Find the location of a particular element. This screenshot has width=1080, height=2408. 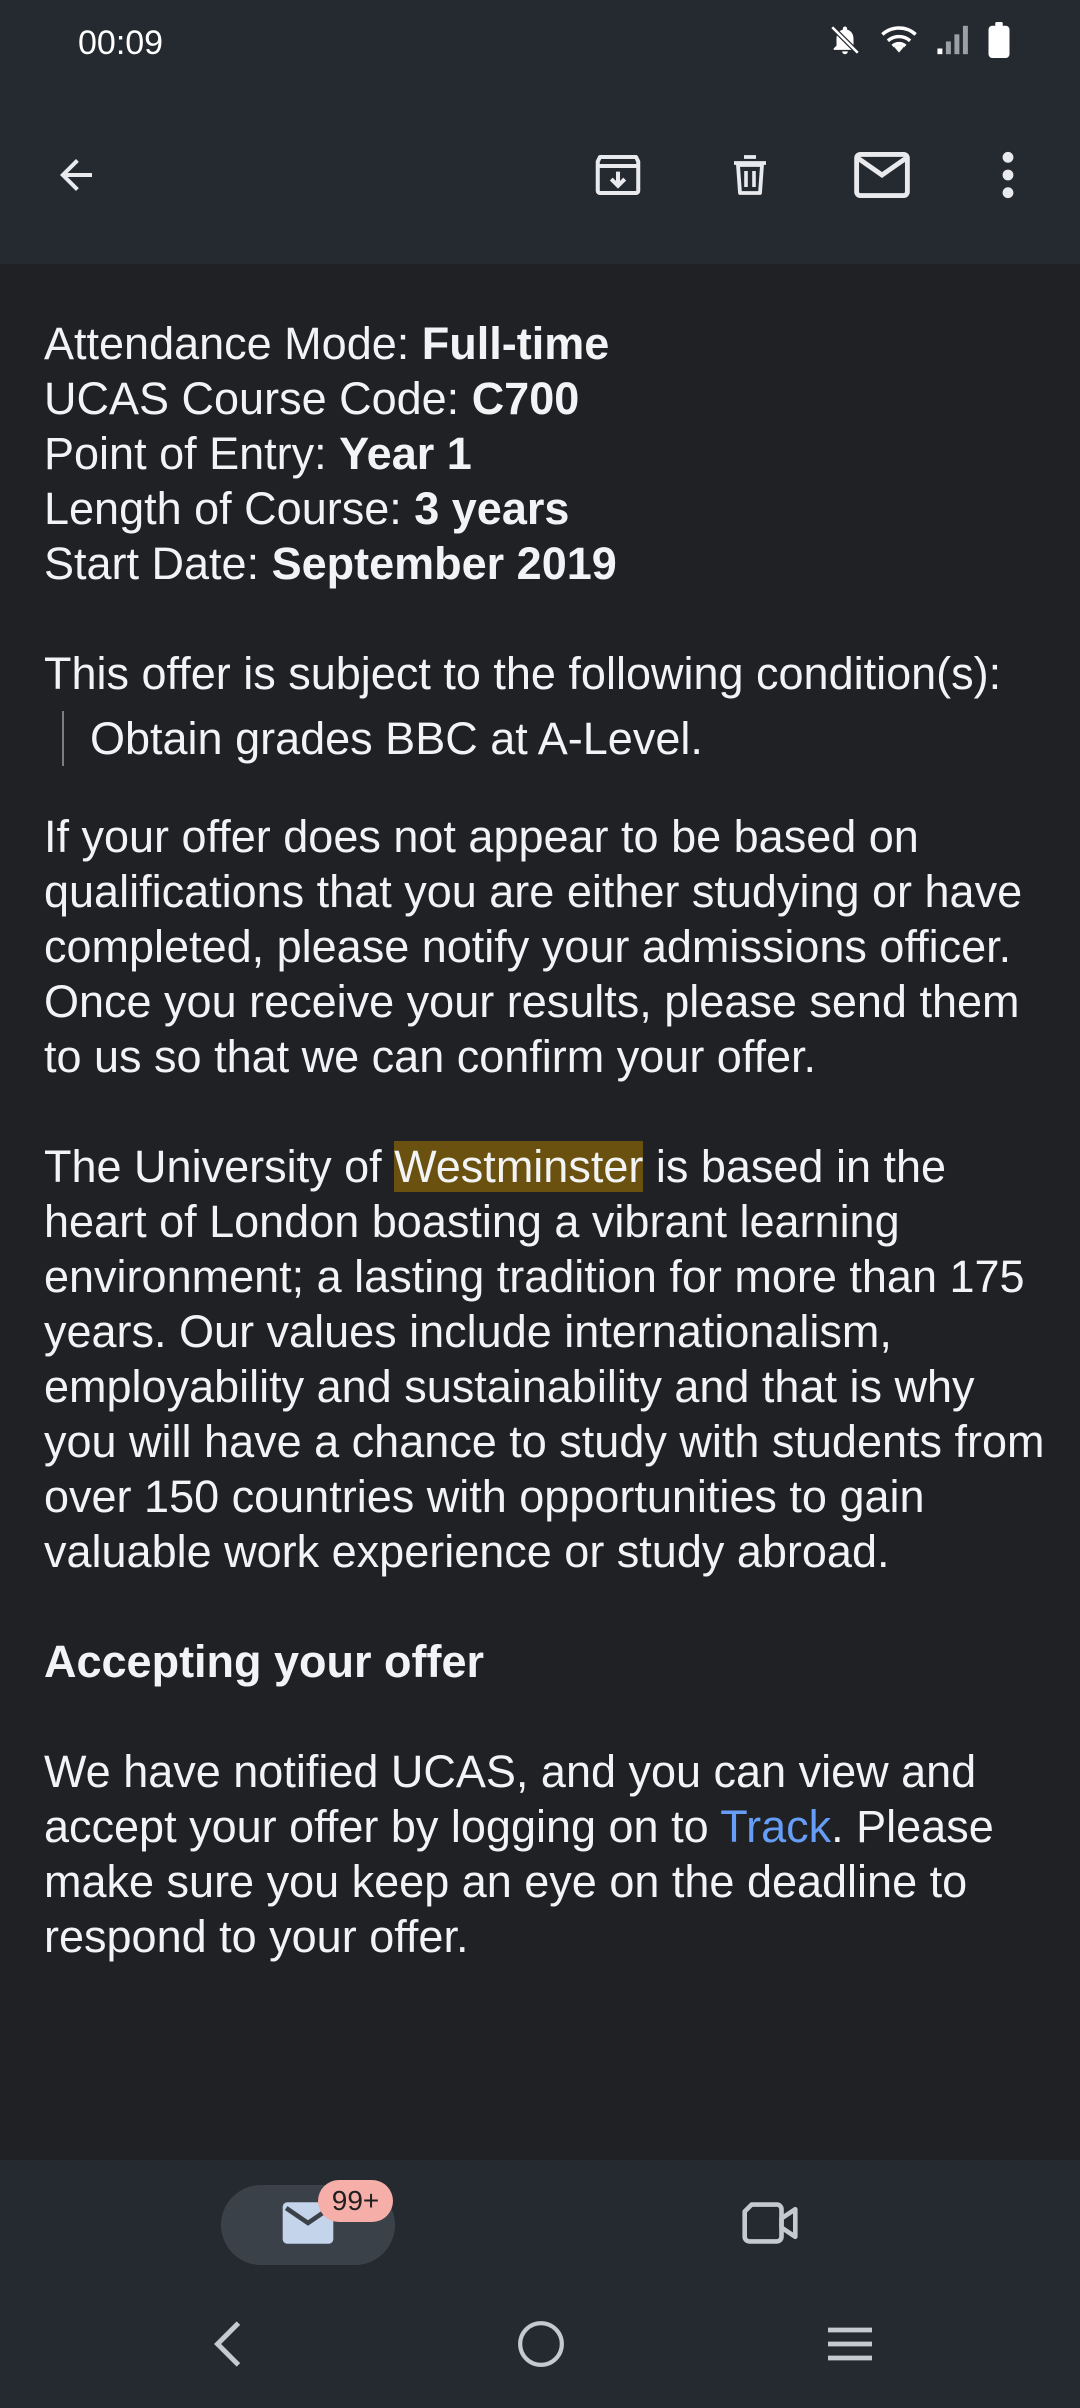

more-options-button is located at coordinates (1008, 177).